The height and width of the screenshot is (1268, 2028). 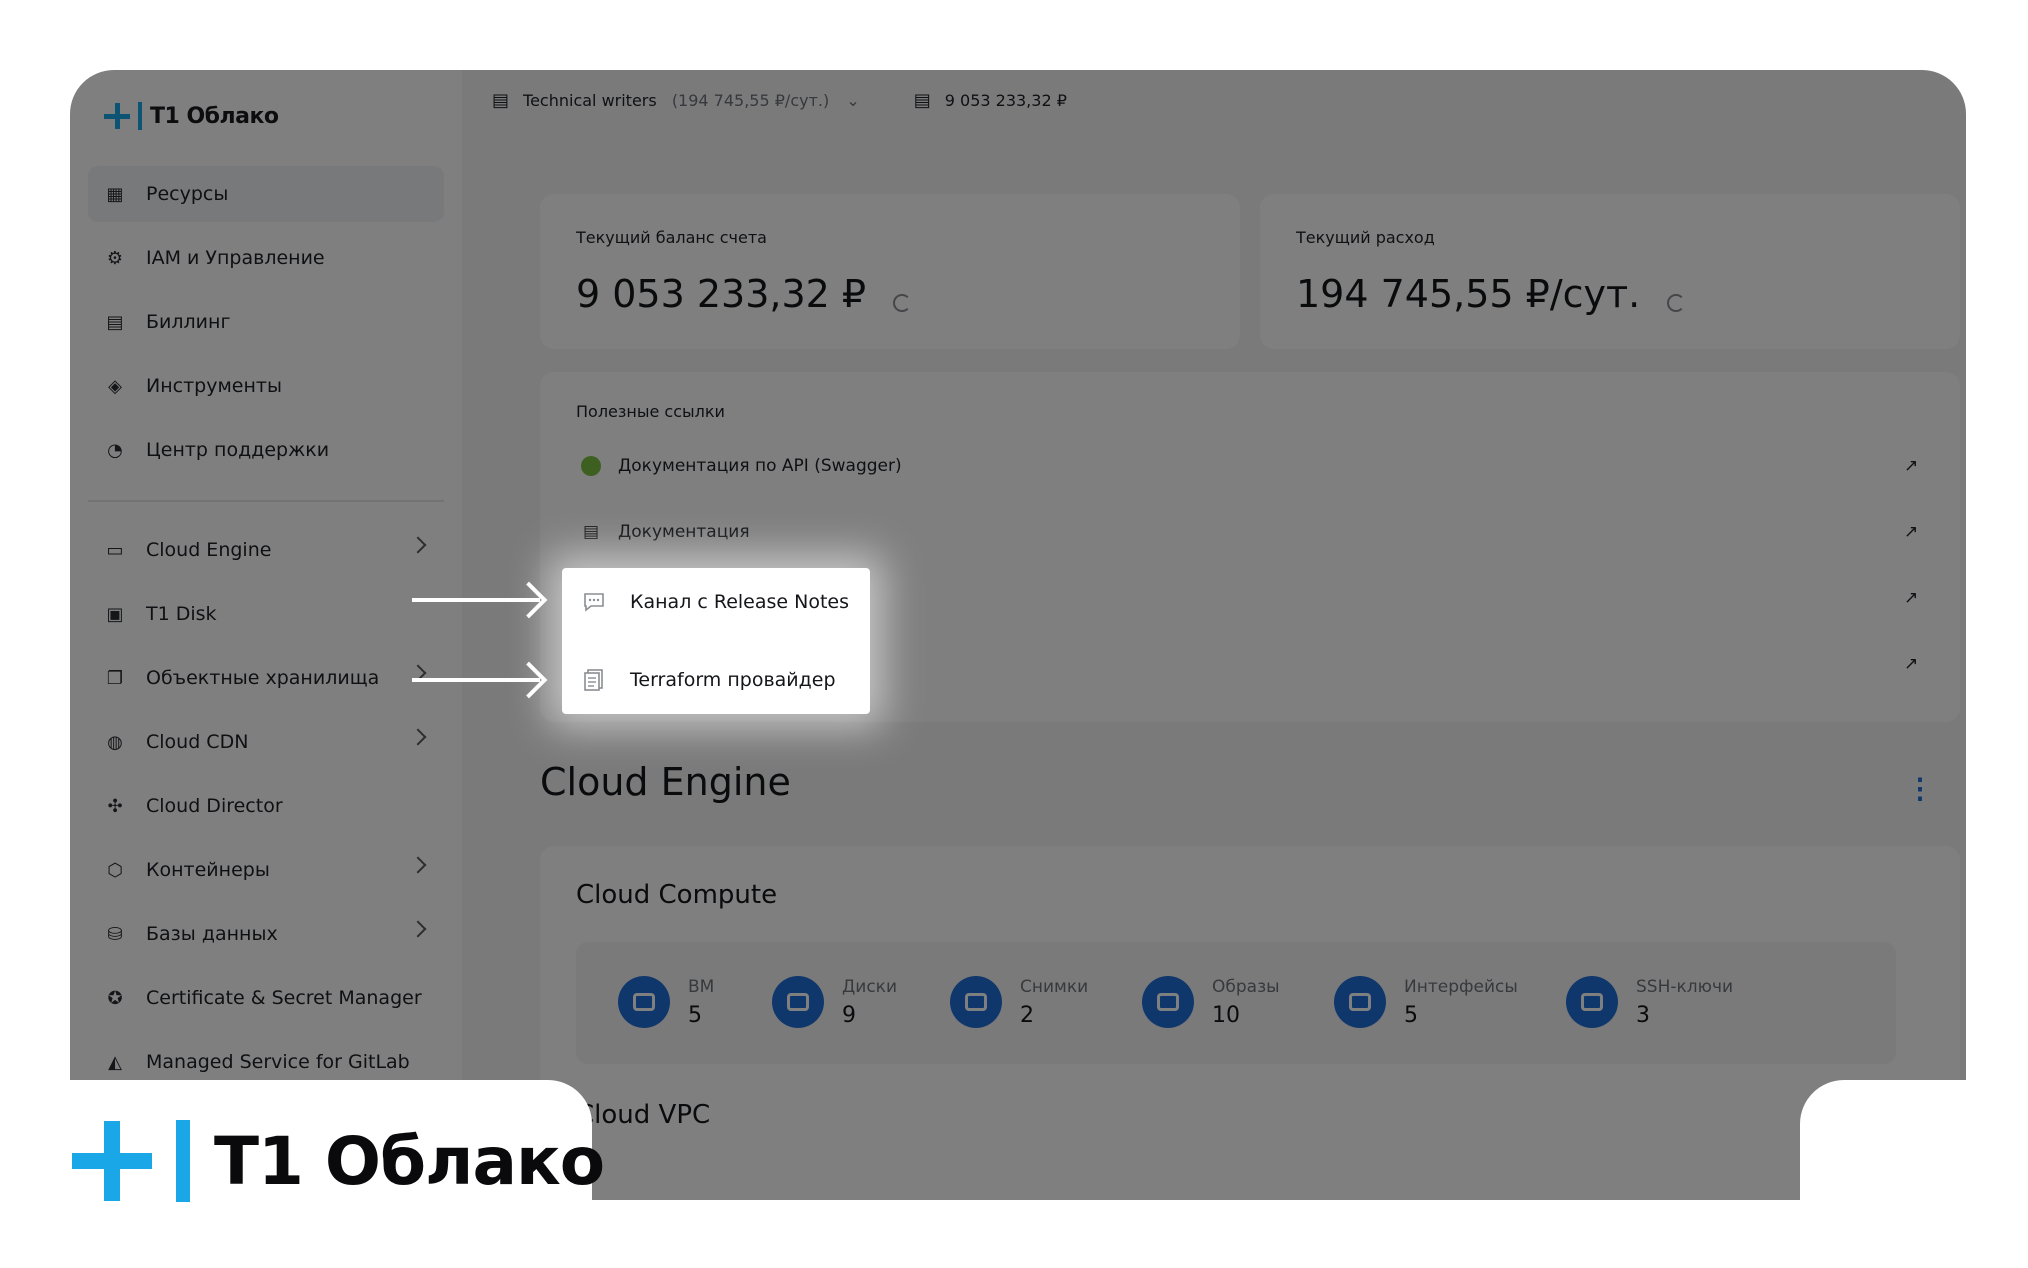 I want to click on chat-icon, so click(x=594, y=602).